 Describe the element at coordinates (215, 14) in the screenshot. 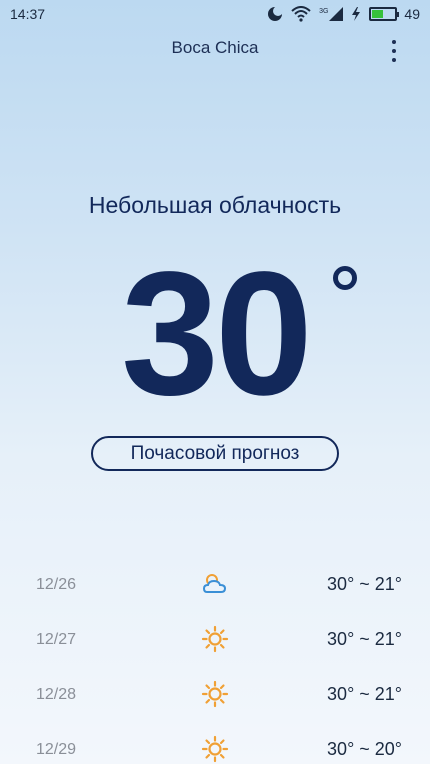

I see `status-bar: 14:37 3G 49` at that location.